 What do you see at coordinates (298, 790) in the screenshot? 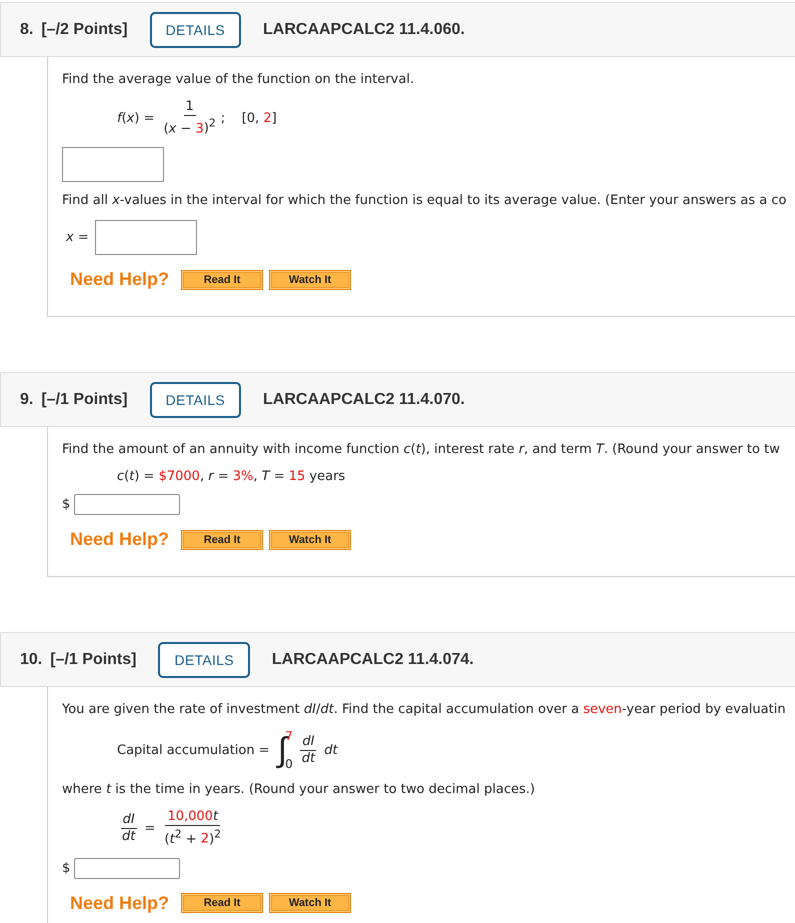
I see `question-text: where t is the time in years. (Round your answer to two decimal places.)` at bounding box center [298, 790].